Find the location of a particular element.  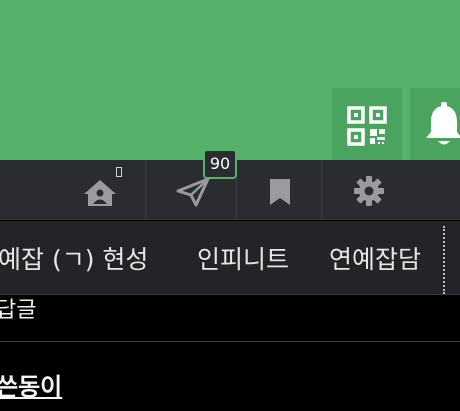

bookmark-button is located at coordinates (279, 190).